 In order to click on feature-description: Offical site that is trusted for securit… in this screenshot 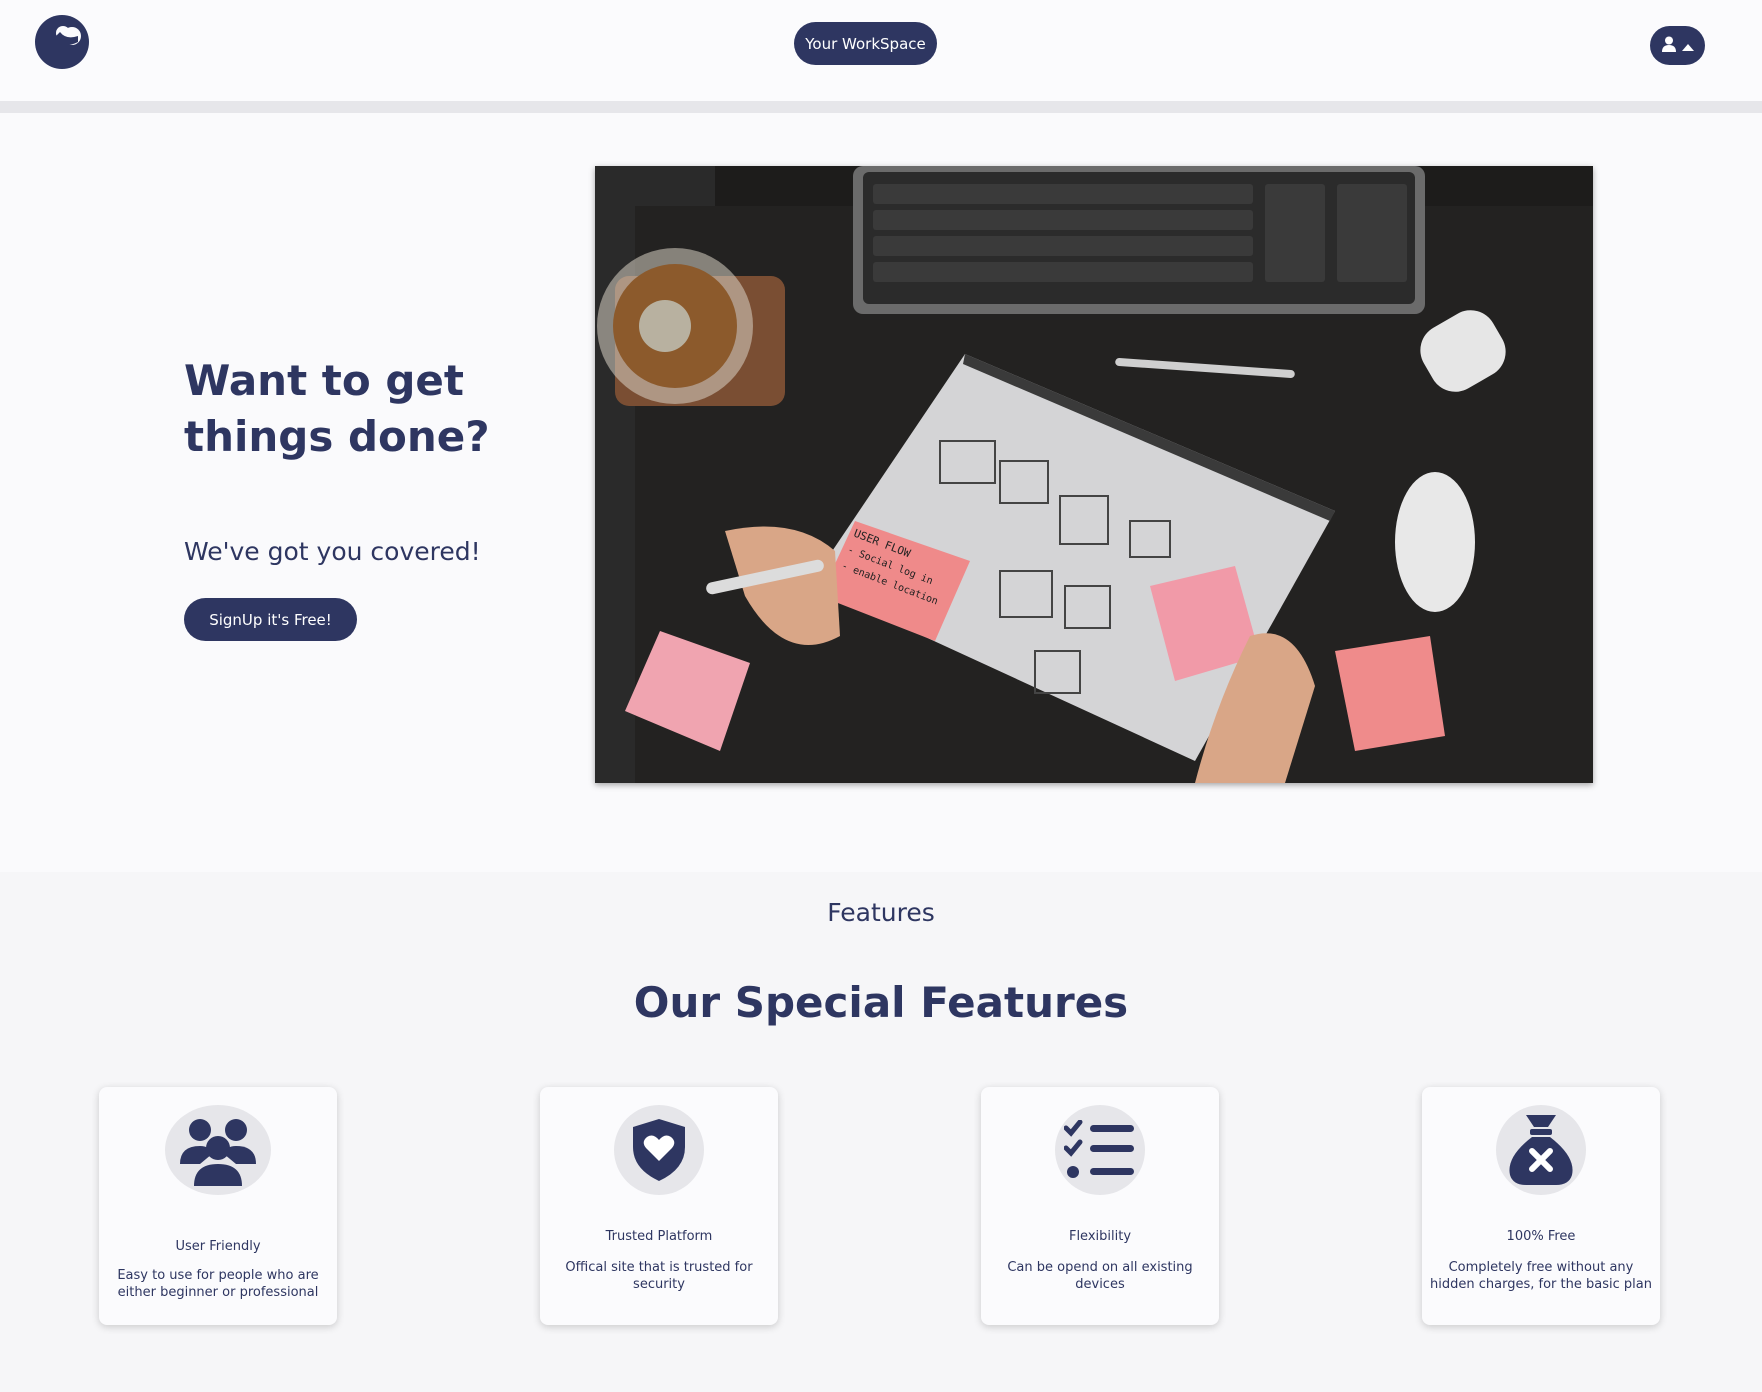, I will do `click(659, 1276)`.